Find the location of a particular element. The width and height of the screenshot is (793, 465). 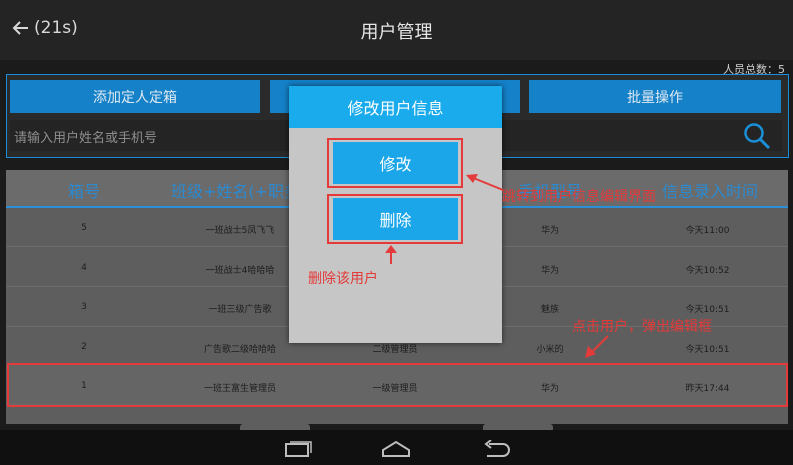

dialog-title: 修改用户信息 is located at coordinates (395, 107).